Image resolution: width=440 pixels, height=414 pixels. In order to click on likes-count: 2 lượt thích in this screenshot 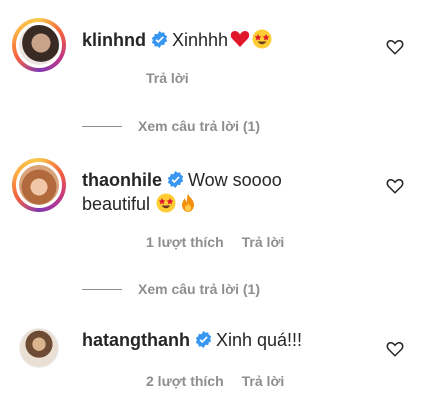, I will do `click(185, 381)`.